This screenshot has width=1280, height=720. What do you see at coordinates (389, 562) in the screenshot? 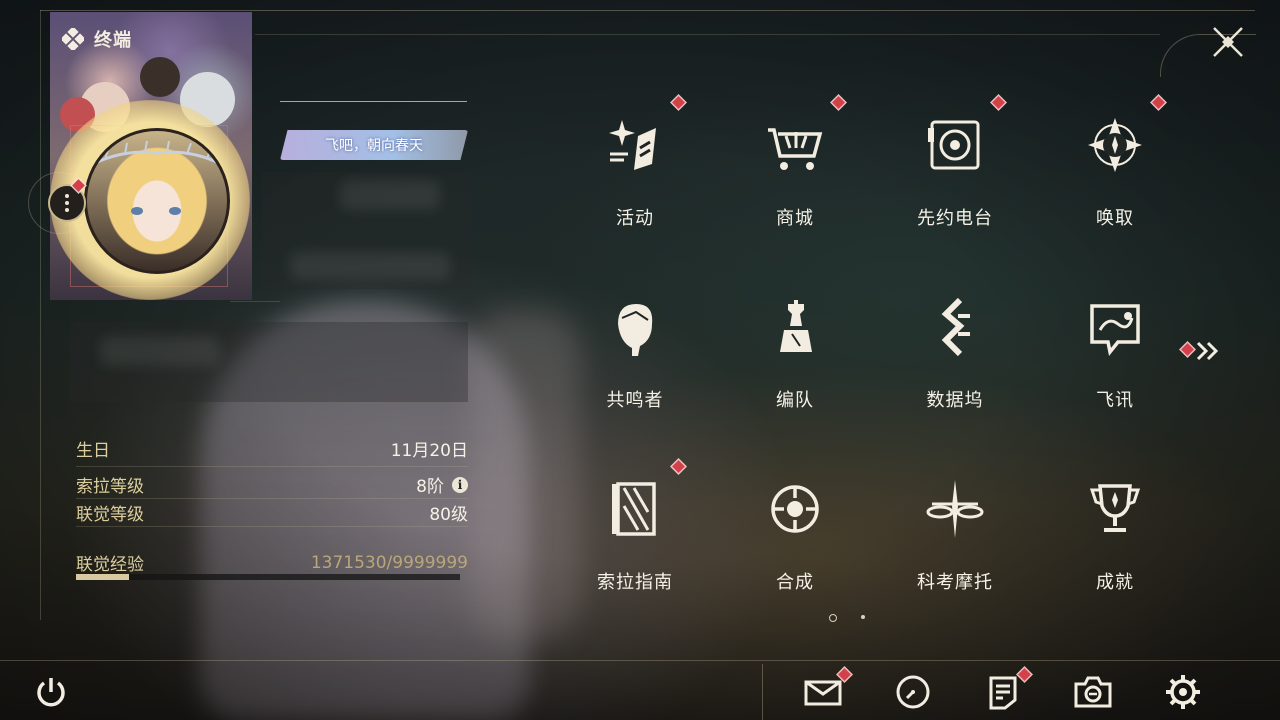
I see `exp-value: 1371530/9999999` at bounding box center [389, 562].